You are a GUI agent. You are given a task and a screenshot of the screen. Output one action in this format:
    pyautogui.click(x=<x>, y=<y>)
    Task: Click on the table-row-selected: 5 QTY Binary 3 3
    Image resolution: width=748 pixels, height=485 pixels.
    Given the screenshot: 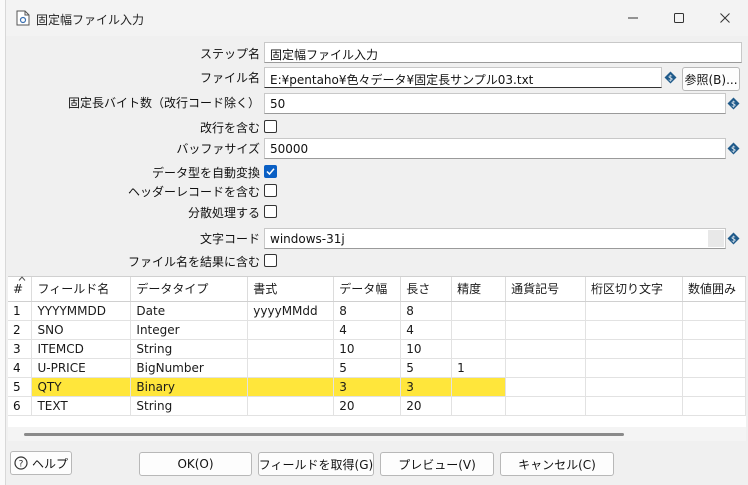 What is the action you would take?
    pyautogui.click(x=377, y=387)
    